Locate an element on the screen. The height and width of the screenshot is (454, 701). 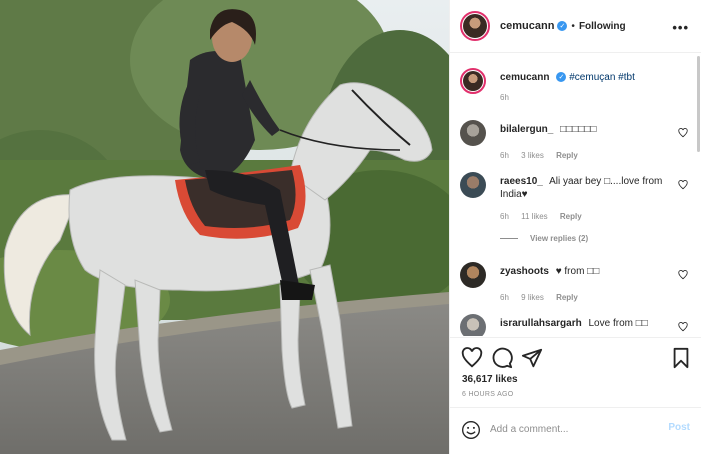
post-timestamp: 6 HOURS AGO is located at coordinates (488, 394).